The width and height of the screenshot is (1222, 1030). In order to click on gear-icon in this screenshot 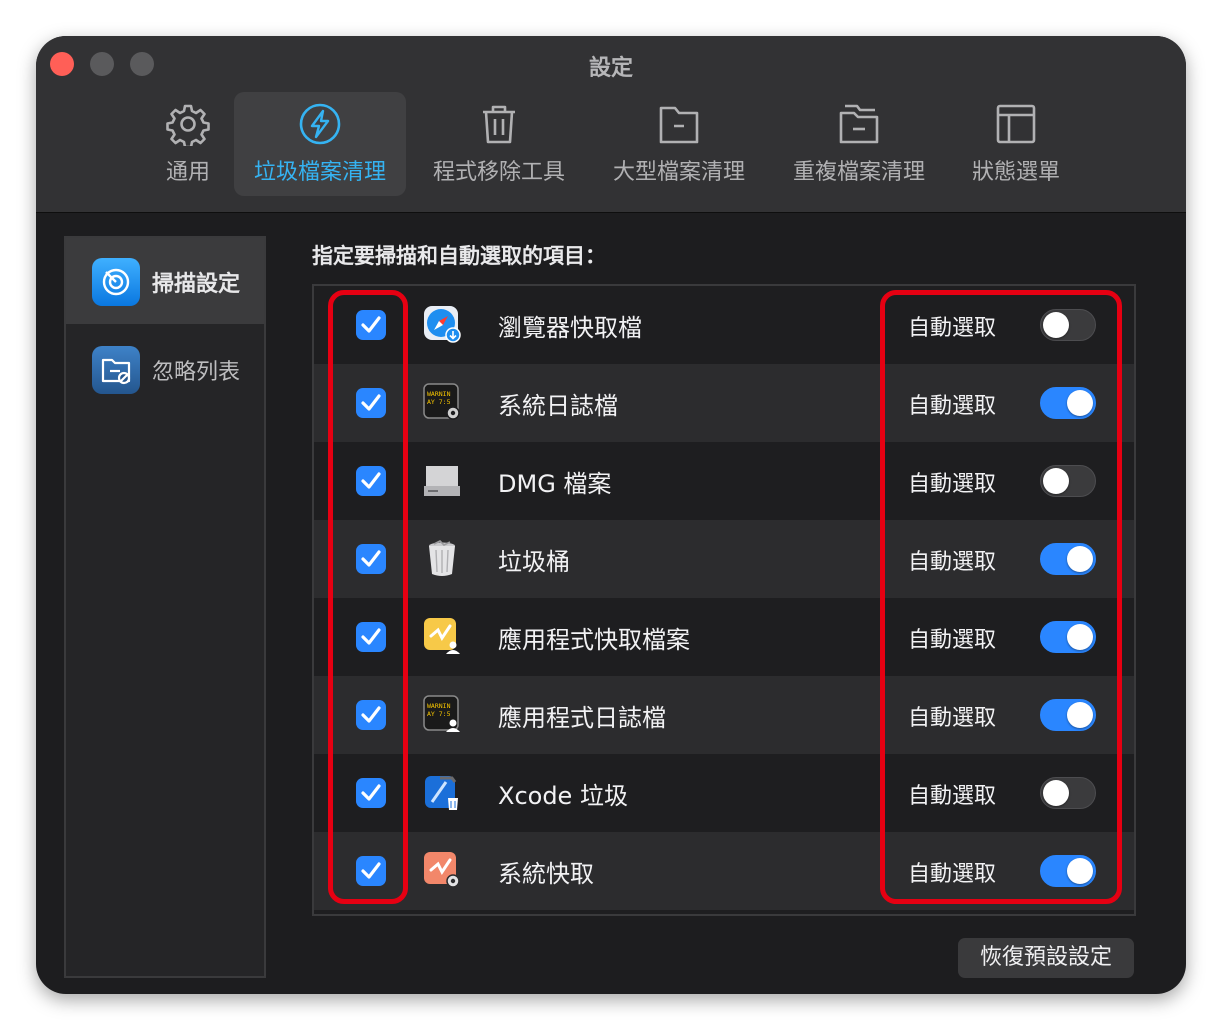, I will do `click(188, 125)`.